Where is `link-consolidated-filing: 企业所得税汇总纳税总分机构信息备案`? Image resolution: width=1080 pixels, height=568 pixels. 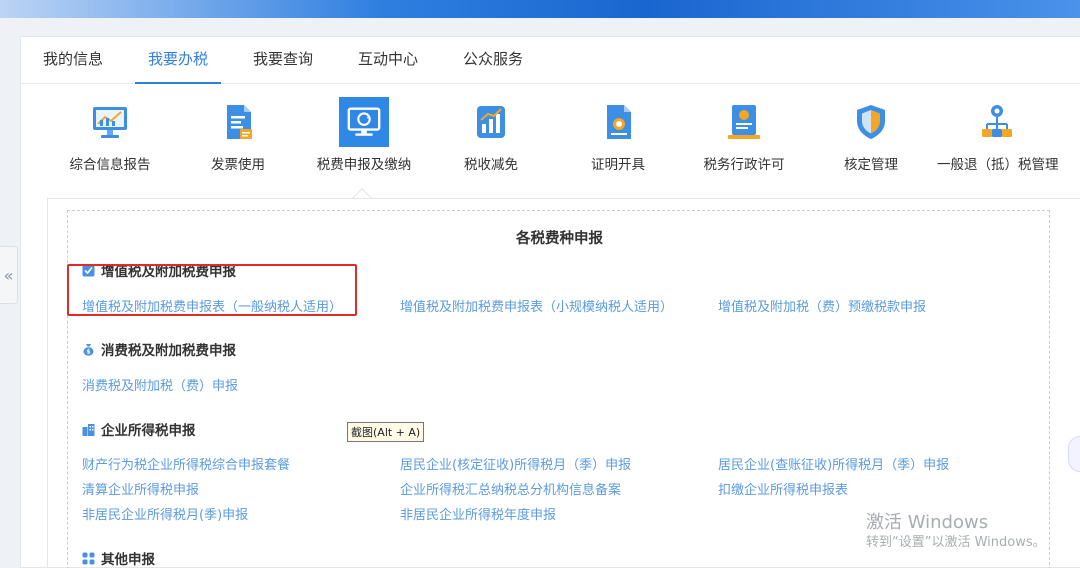 link-consolidated-filing: 企业所得税汇总纳税总分机构信息备案 is located at coordinates (510, 488).